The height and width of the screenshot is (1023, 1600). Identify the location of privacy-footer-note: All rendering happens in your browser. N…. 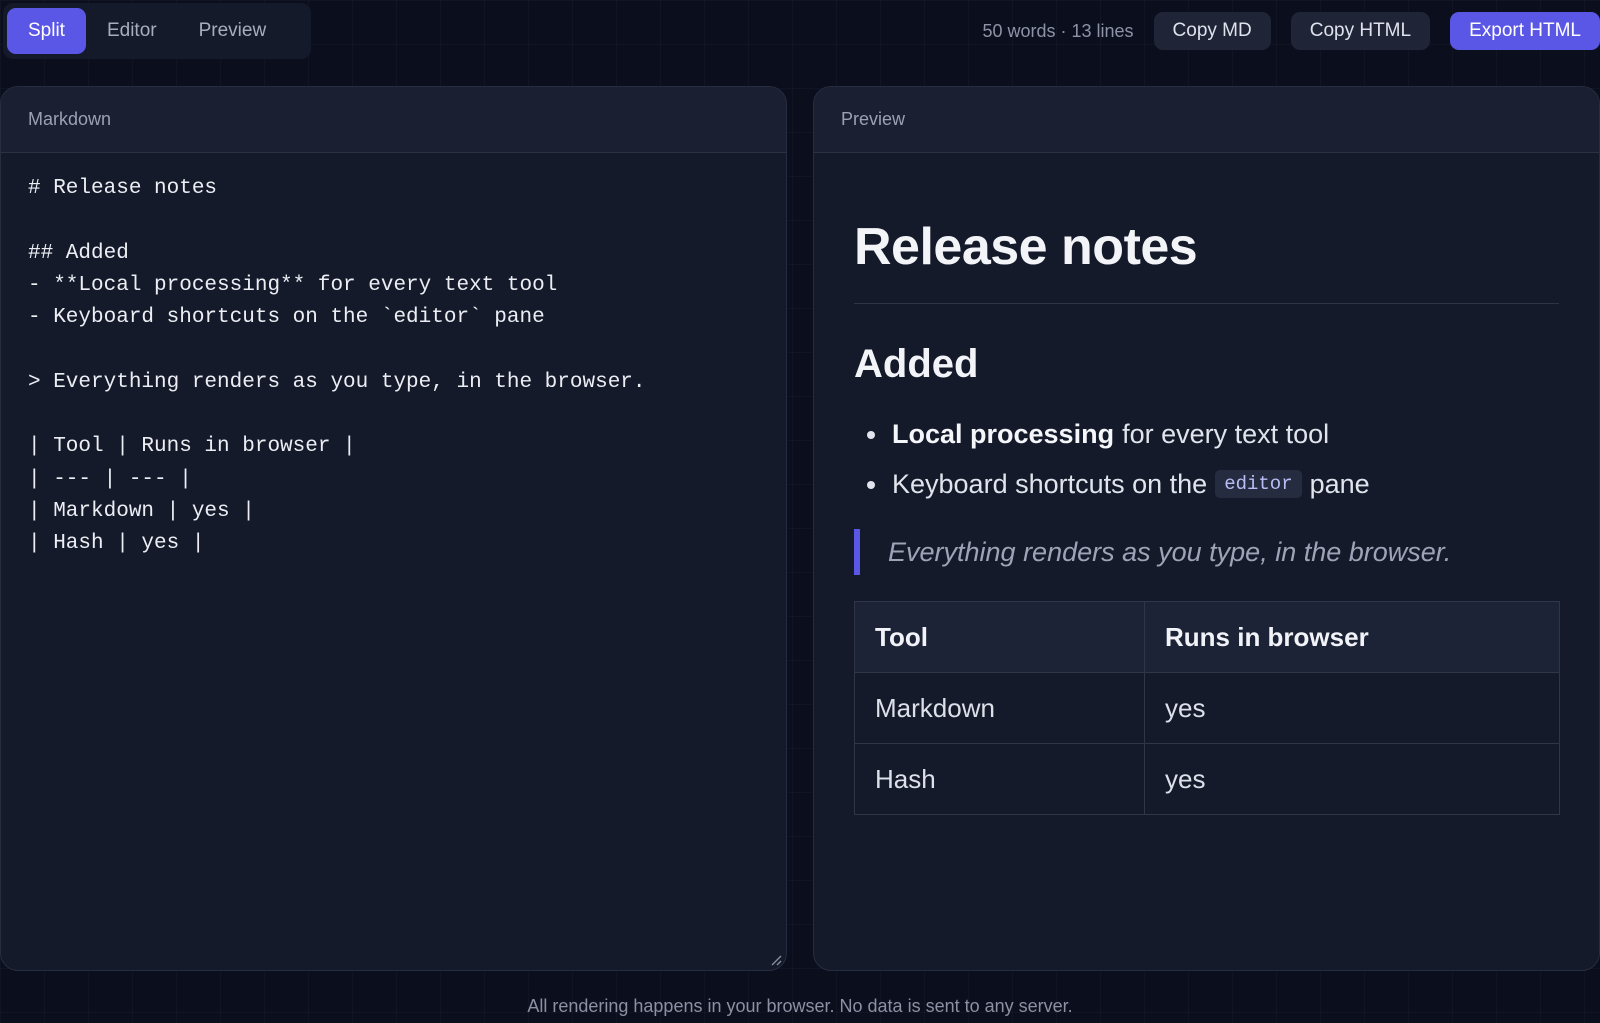
(800, 1006).